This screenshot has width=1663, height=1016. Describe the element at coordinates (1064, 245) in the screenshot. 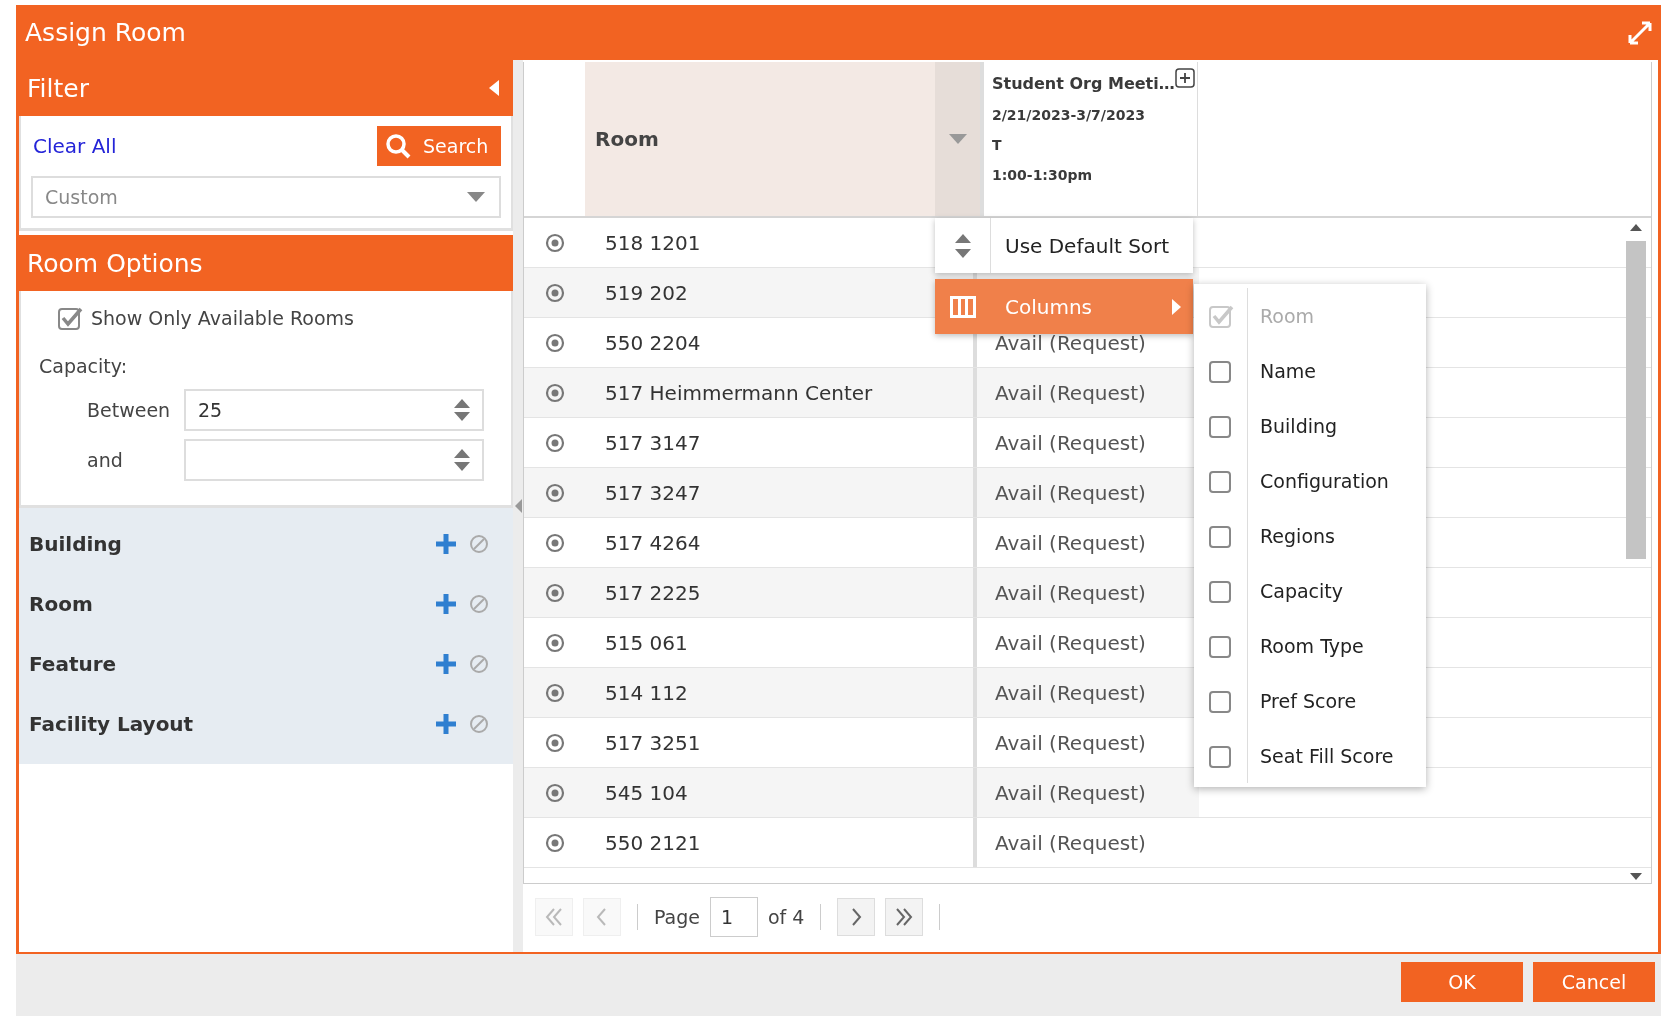

I see `menu-item: Use Default Sort` at that location.